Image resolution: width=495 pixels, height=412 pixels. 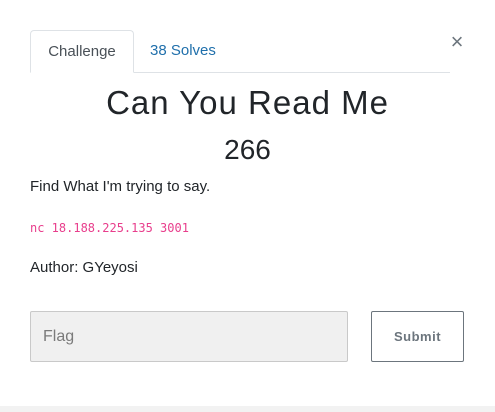 I want to click on challenge-author: Author: GYeyosi, so click(x=84, y=267).